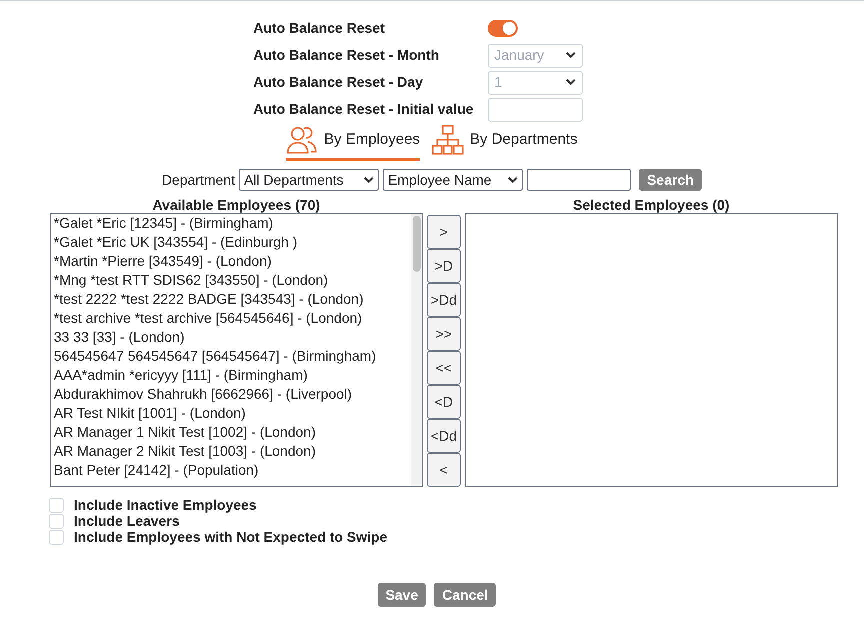  I want to click on move-button: <Dd, so click(444, 436).